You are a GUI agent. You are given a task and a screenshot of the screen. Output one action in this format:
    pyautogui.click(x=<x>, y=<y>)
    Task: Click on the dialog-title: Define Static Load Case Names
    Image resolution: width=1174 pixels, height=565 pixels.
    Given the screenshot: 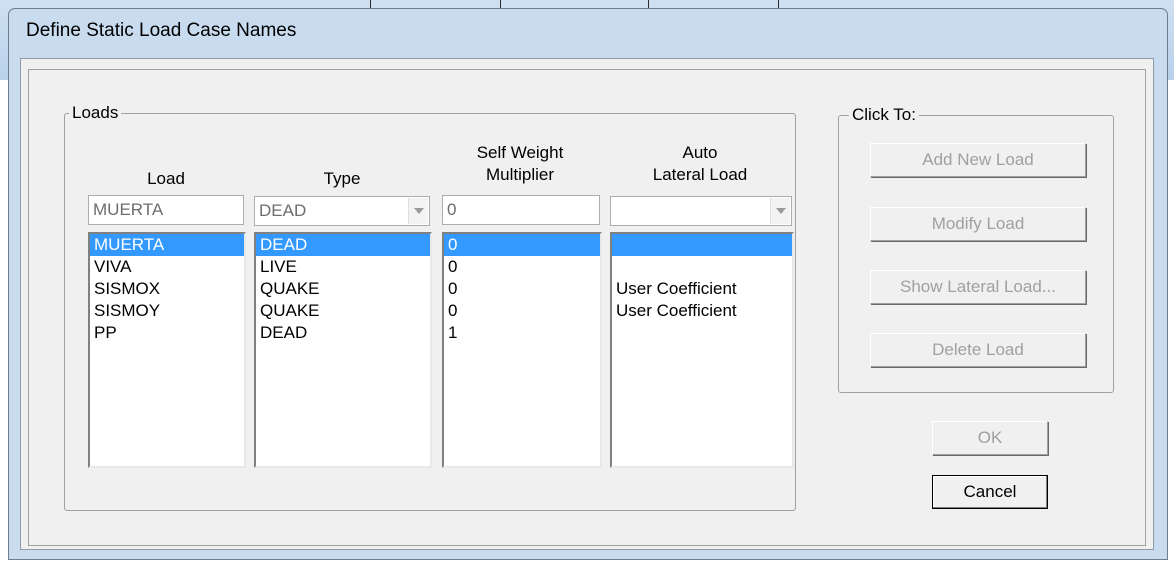 What is the action you would take?
    pyautogui.click(x=161, y=30)
    